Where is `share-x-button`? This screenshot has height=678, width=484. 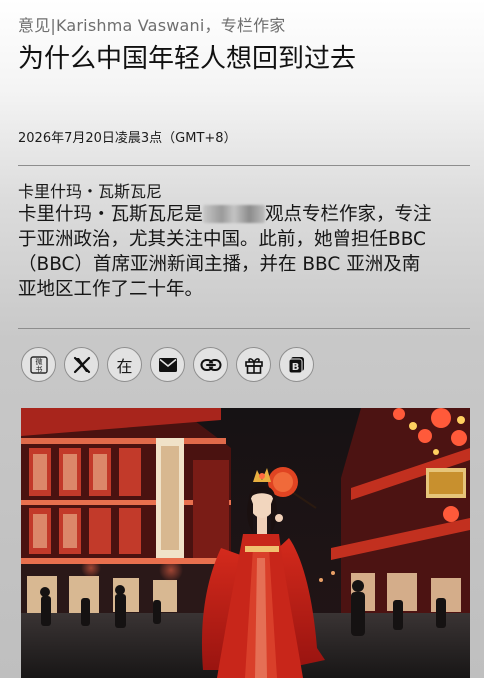 share-x-button is located at coordinates (81, 364).